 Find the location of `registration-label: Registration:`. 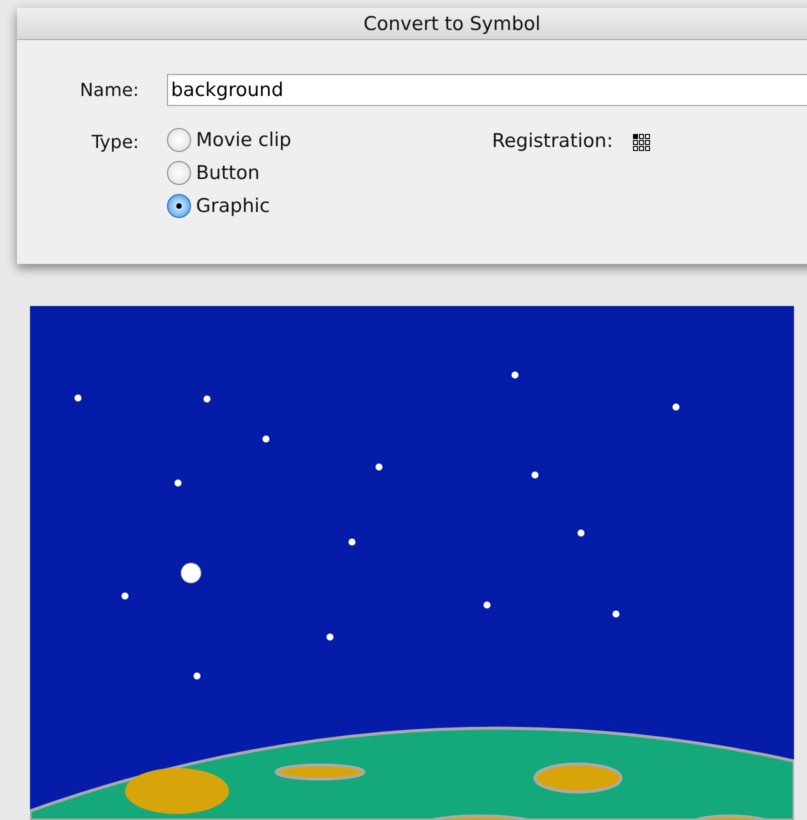

registration-label: Registration: is located at coordinates (552, 140).